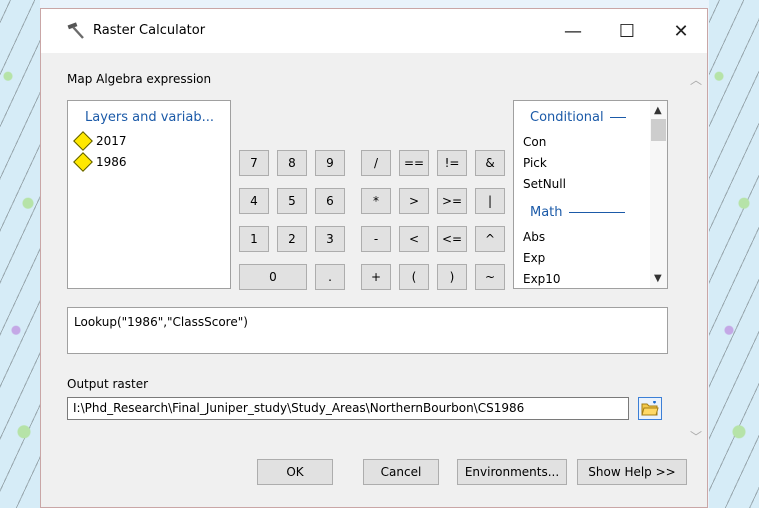 The image size is (759, 508). What do you see at coordinates (376, 201) in the screenshot?
I see `key-multiply: *` at bounding box center [376, 201].